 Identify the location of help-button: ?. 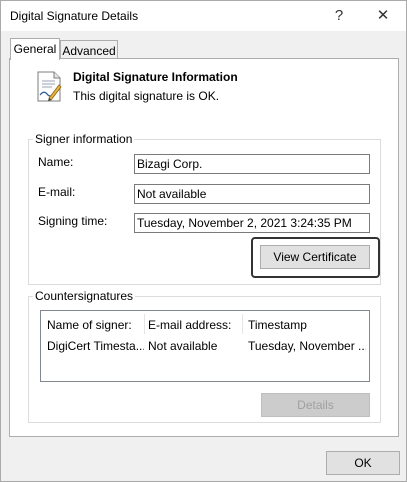
(339, 16).